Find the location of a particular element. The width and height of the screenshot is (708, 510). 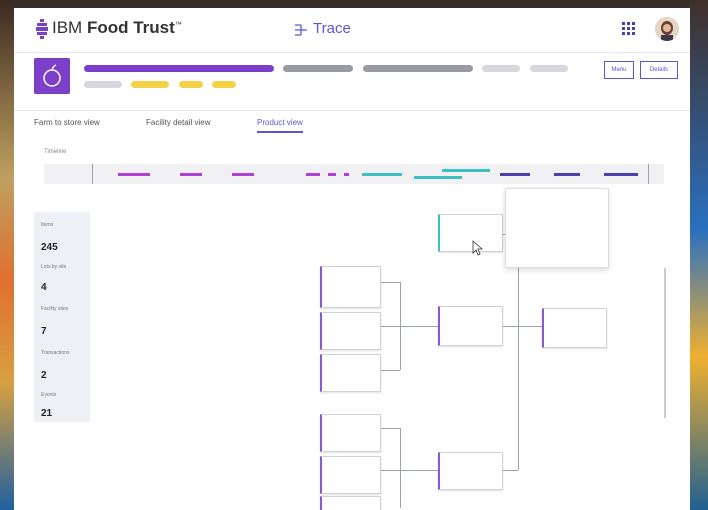

product-tags is located at coordinates (162, 85).